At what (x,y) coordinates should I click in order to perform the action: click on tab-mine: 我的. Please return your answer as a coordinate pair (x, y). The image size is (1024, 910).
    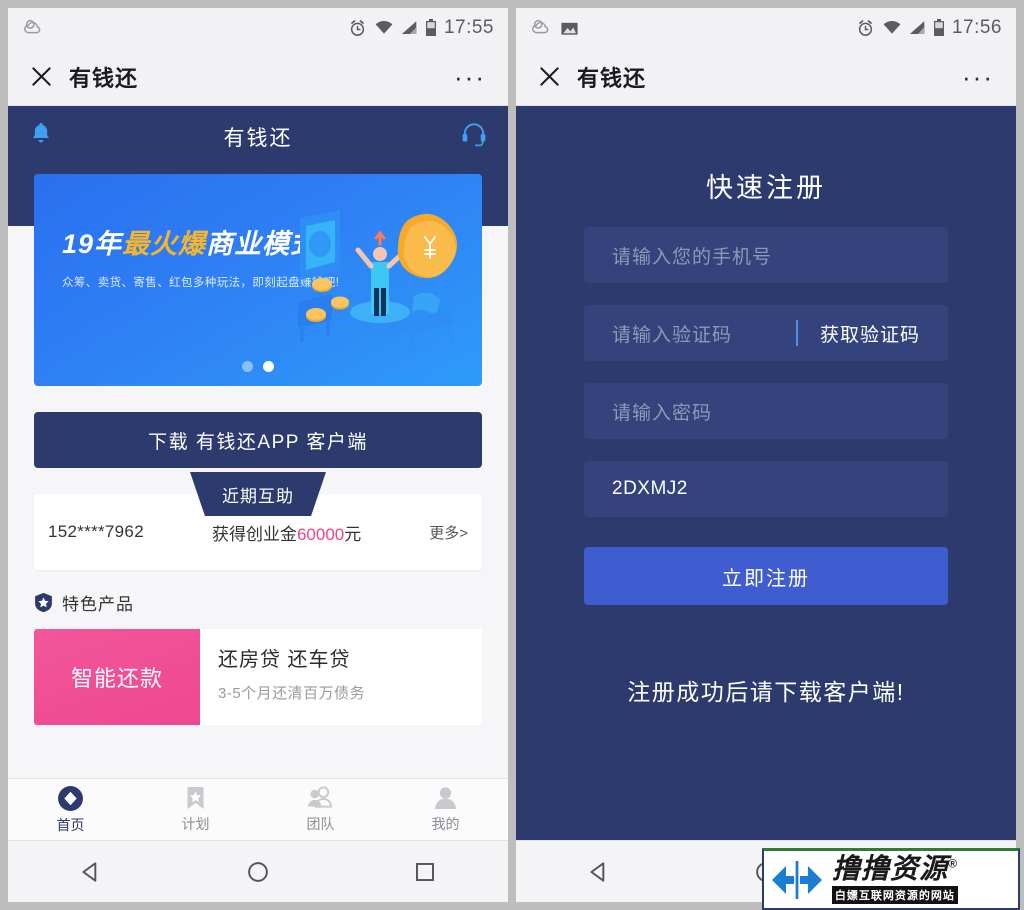
    Looking at the image, I should click on (445, 809).